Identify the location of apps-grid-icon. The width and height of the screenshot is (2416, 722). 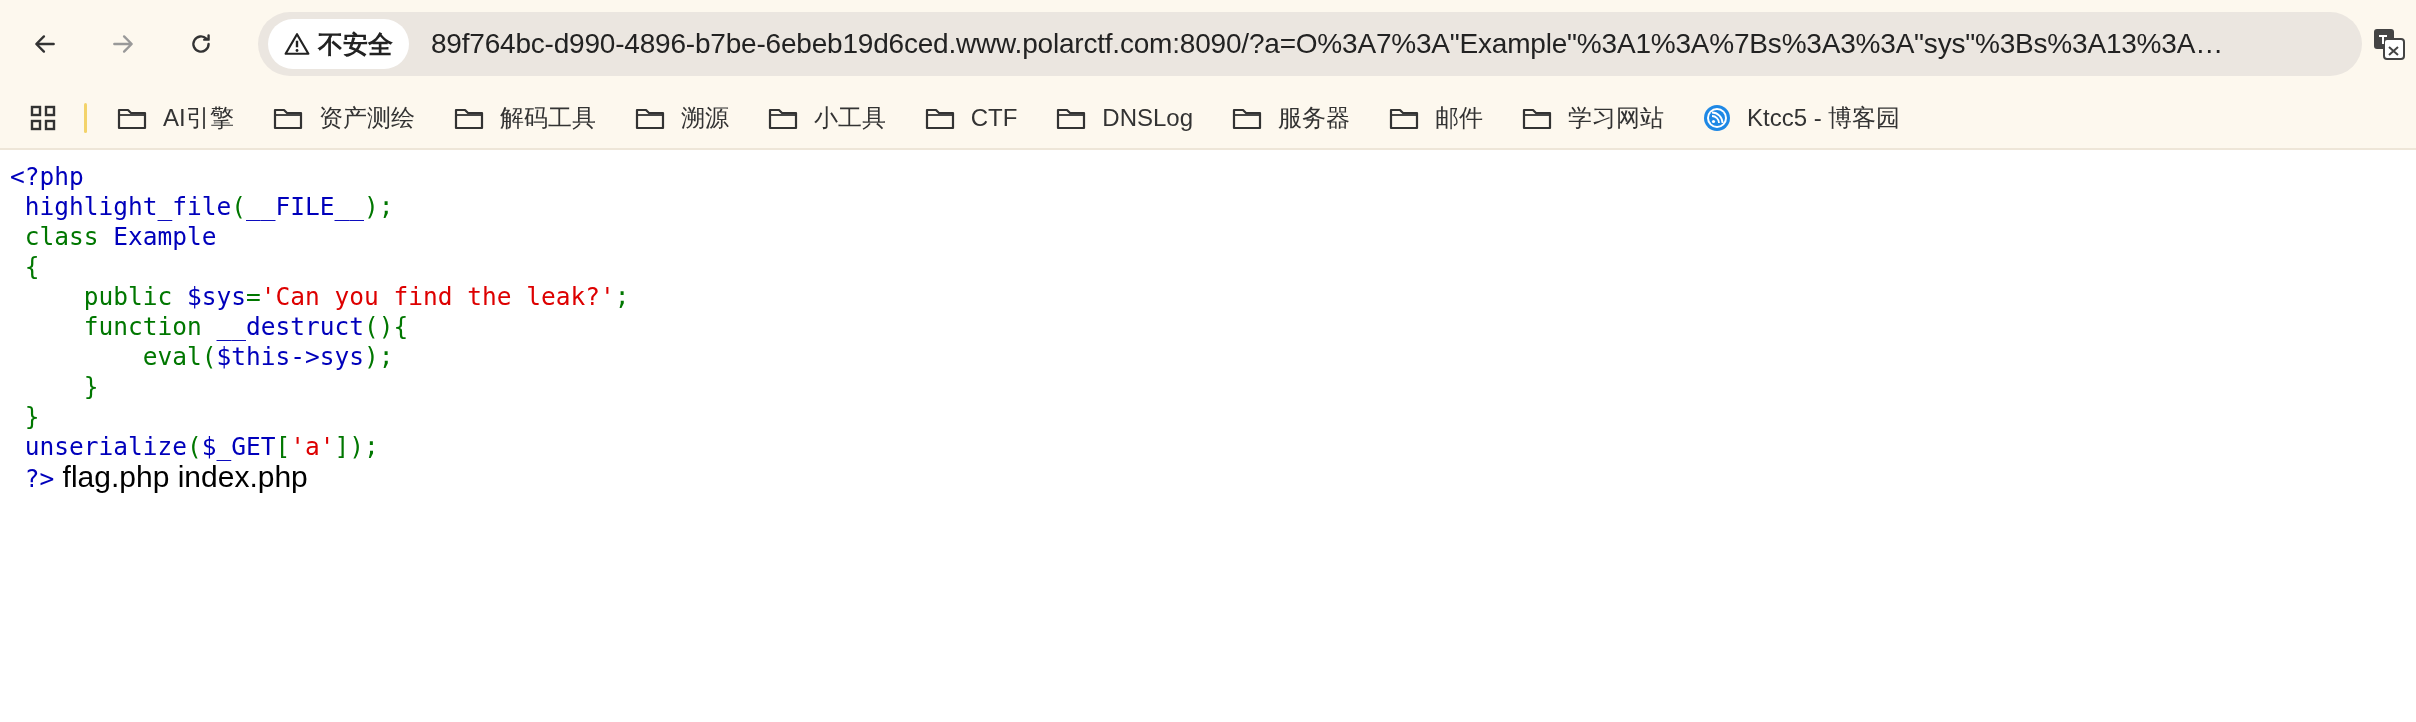
(43, 118).